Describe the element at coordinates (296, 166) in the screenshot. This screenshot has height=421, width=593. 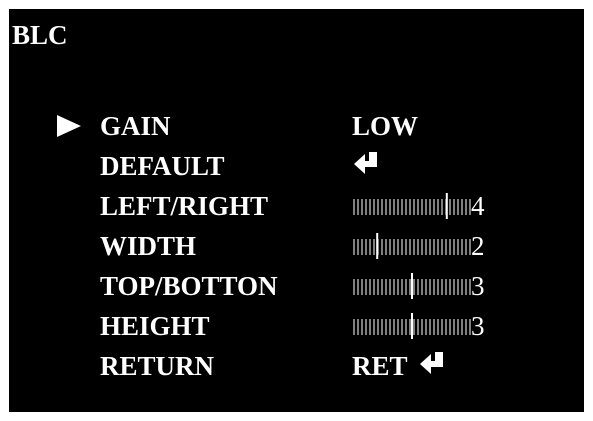
I see `menu-item-default: DEFAULT` at that location.